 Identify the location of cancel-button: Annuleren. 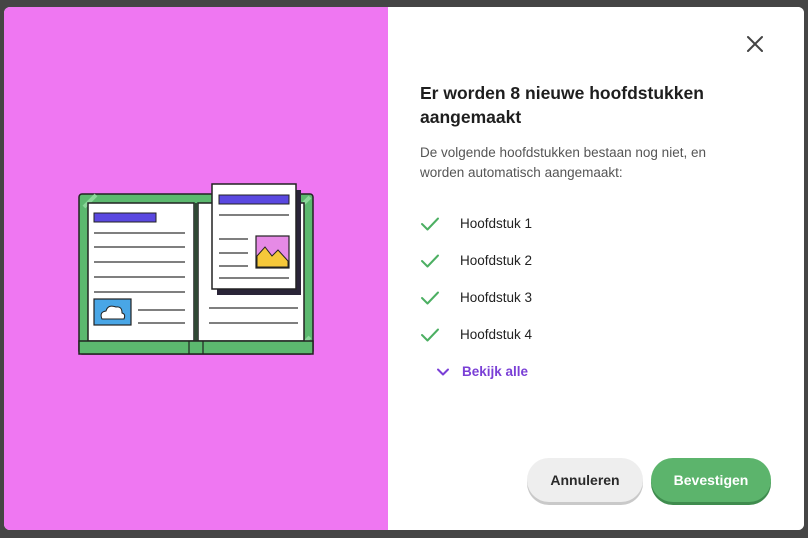
(585, 480).